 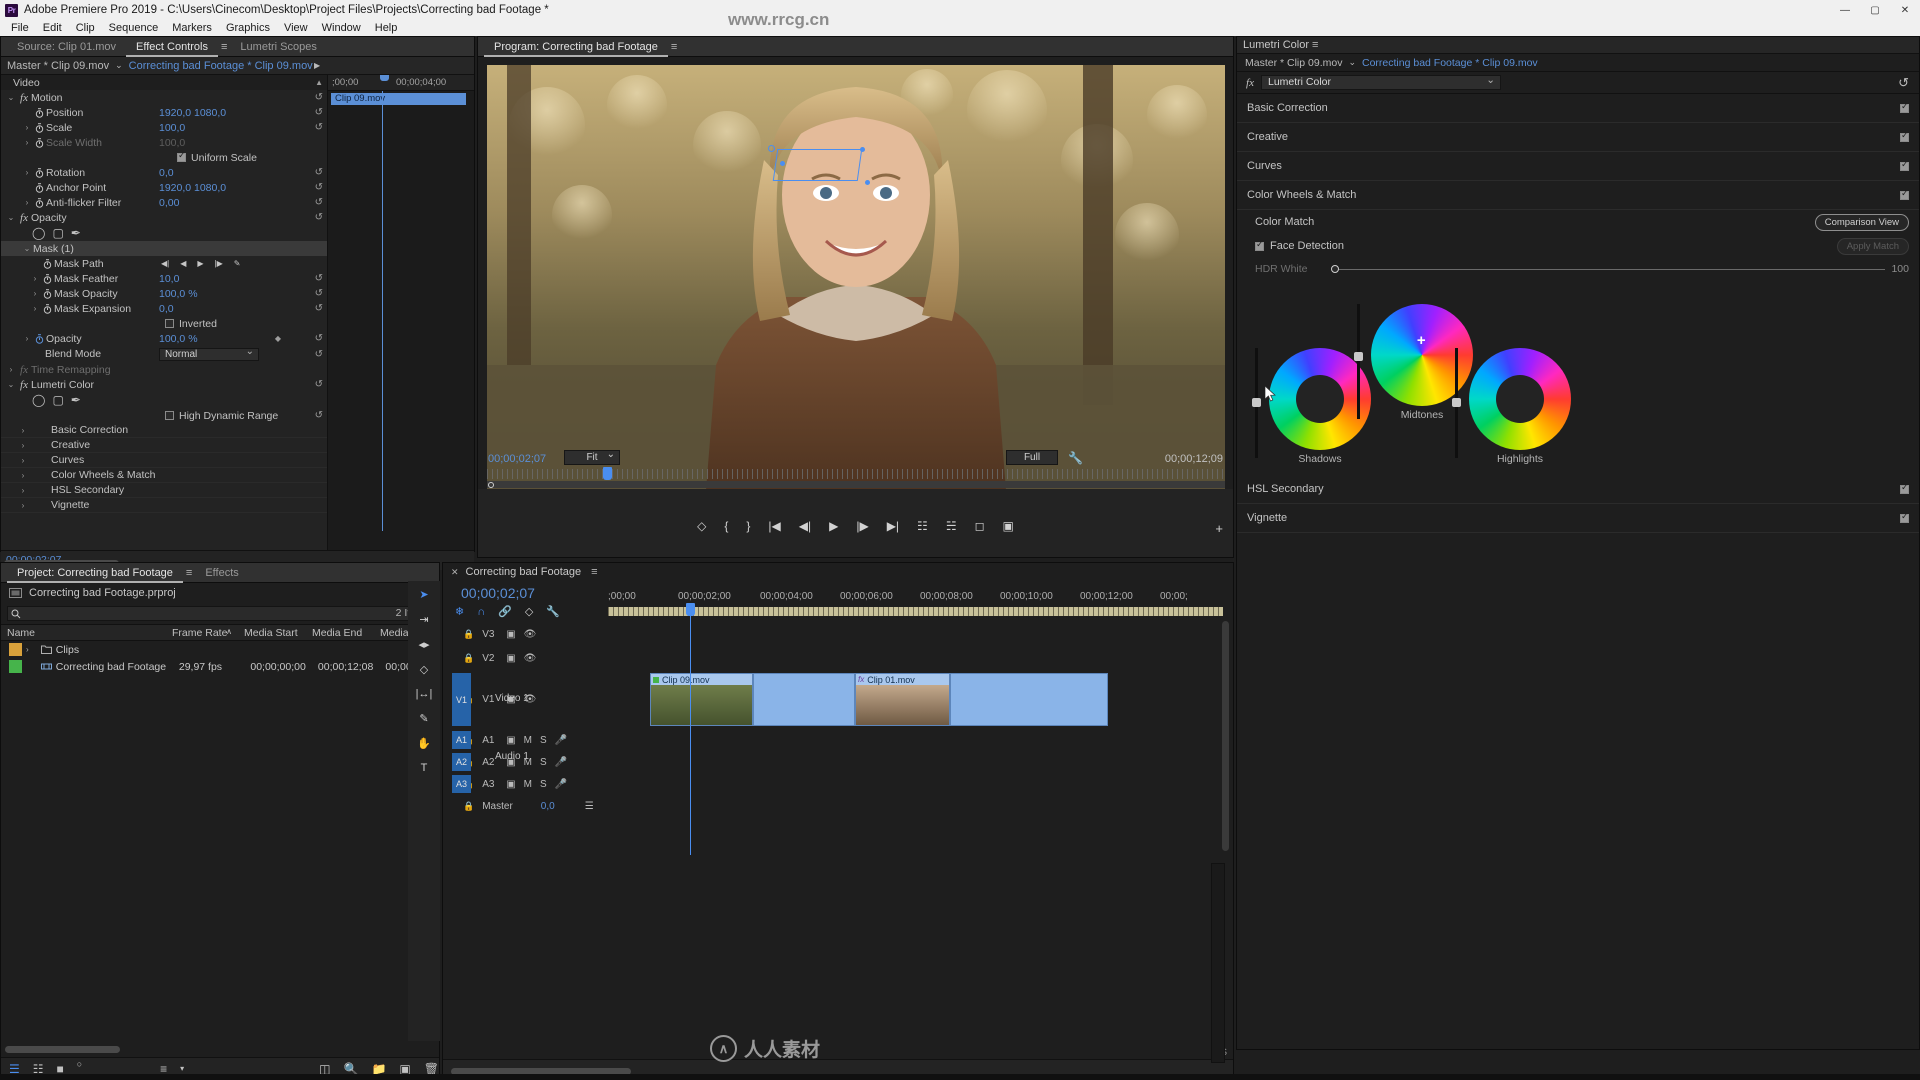 I want to click on menu-view: View, so click(x=296, y=28).